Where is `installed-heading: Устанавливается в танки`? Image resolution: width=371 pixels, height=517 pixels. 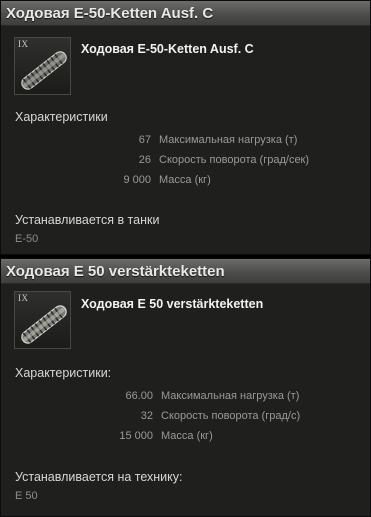
installed-heading: Устанавливается в танки is located at coordinates (87, 220).